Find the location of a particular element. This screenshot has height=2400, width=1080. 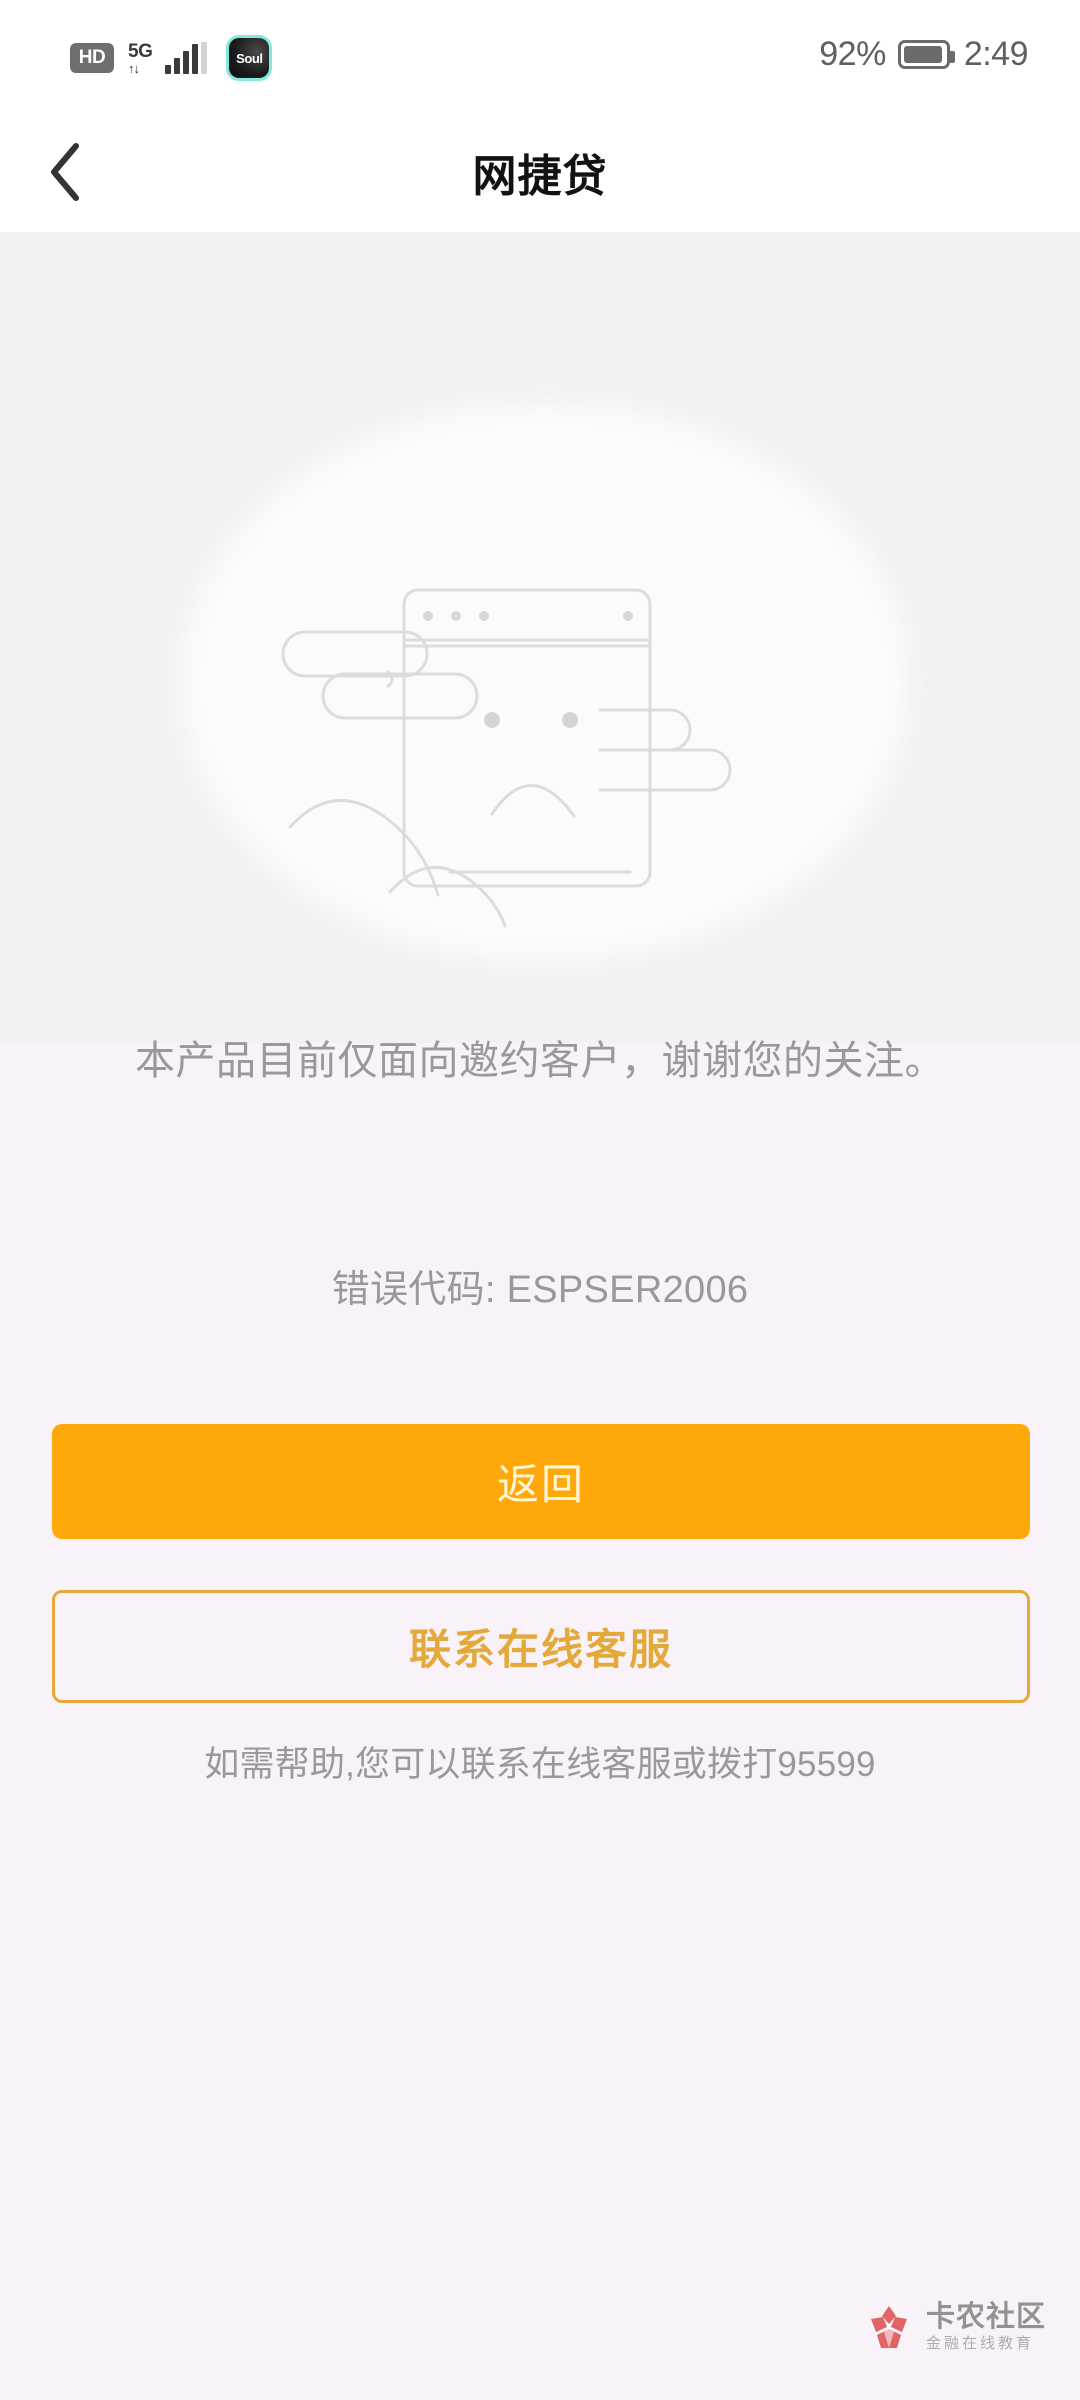

contact-online-support-button: 联系在线客服 is located at coordinates (541, 1646).